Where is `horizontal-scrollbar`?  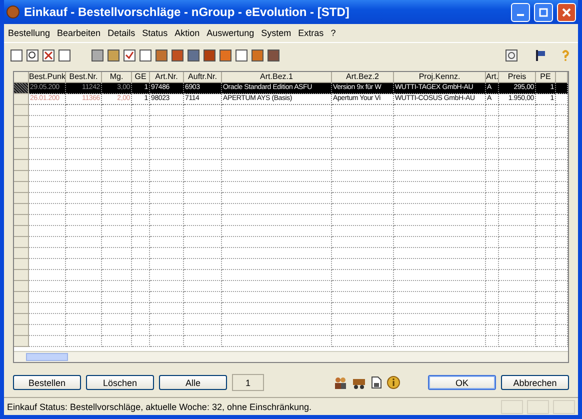
horizontal-scrollbar is located at coordinates (291, 356).